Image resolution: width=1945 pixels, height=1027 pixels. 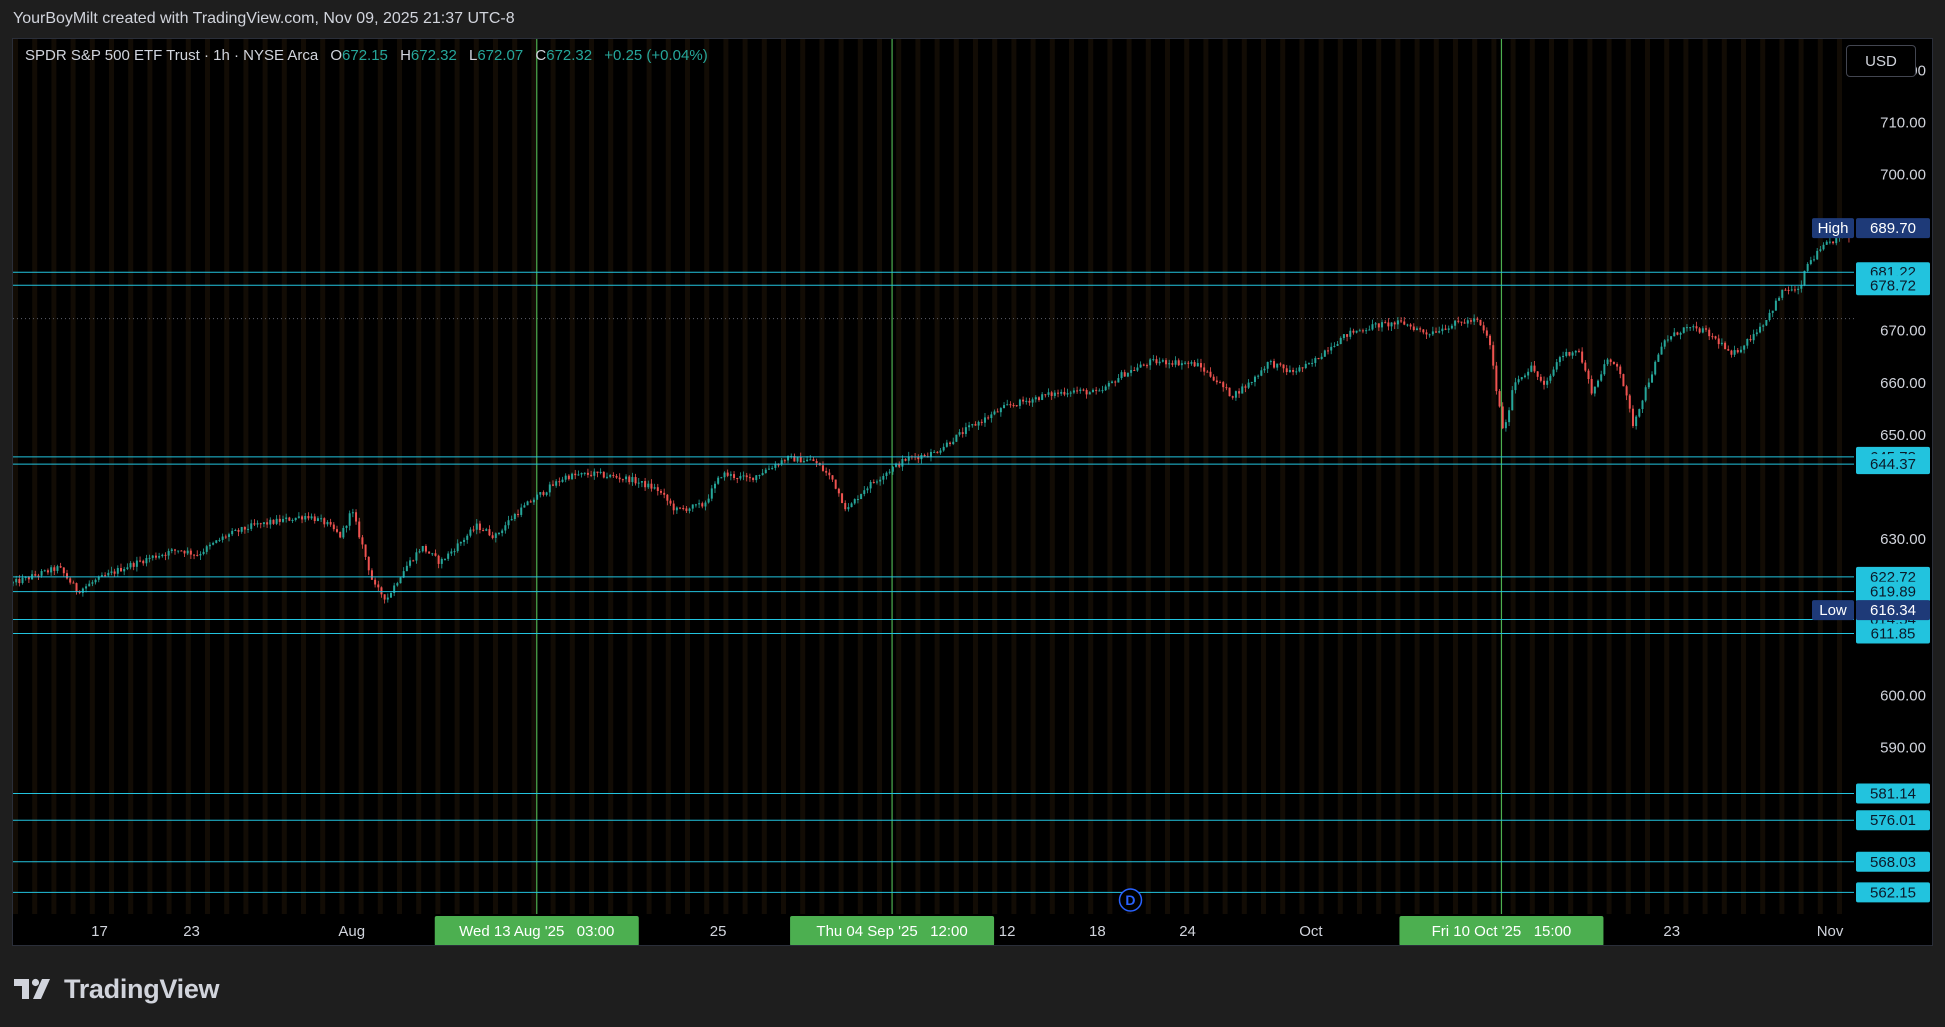 I want to click on symbol-name: SPDR S&P 500 ETF Trust · 1h · NYSE Arca, so click(x=172, y=55).